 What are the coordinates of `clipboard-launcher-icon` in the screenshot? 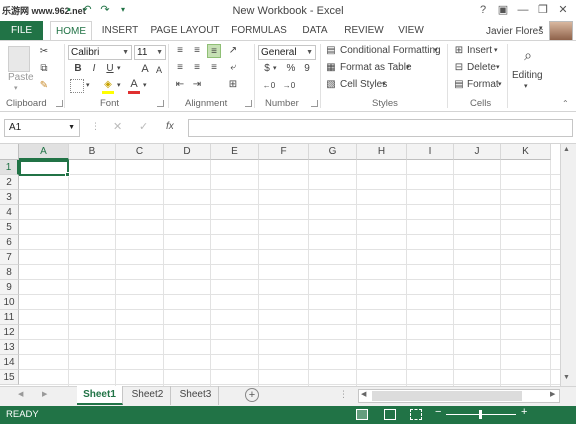 It's located at (59, 103).